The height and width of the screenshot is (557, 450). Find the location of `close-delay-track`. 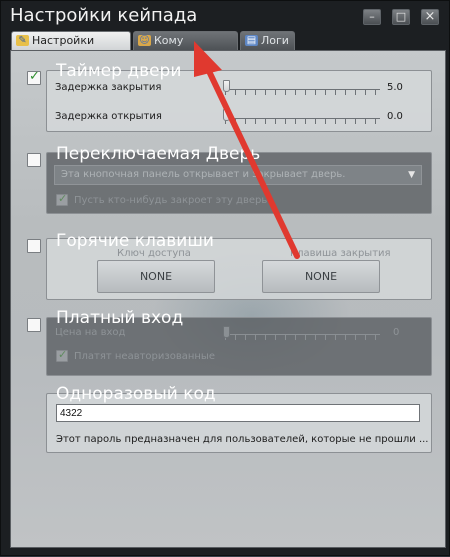

close-delay-track is located at coordinates (302, 89).